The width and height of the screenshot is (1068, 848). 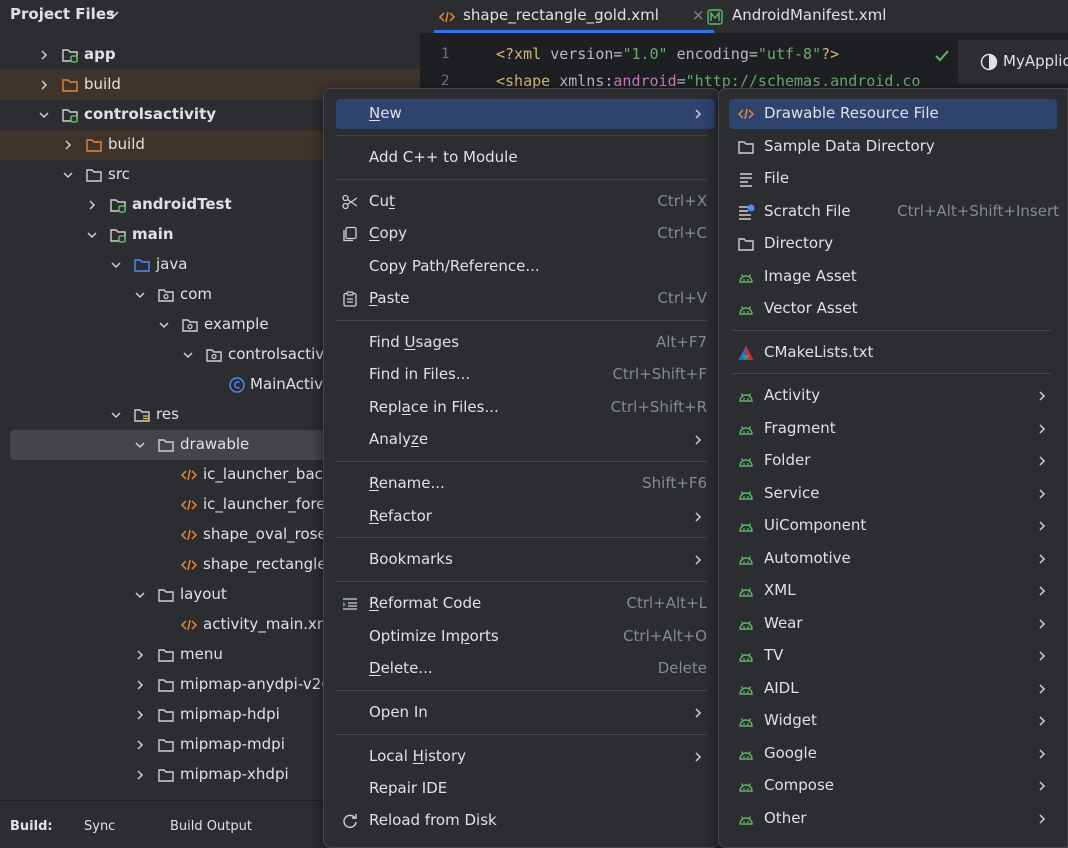 What do you see at coordinates (682, 201) in the screenshot?
I see `shortcut-label: Ctrl+X` at bounding box center [682, 201].